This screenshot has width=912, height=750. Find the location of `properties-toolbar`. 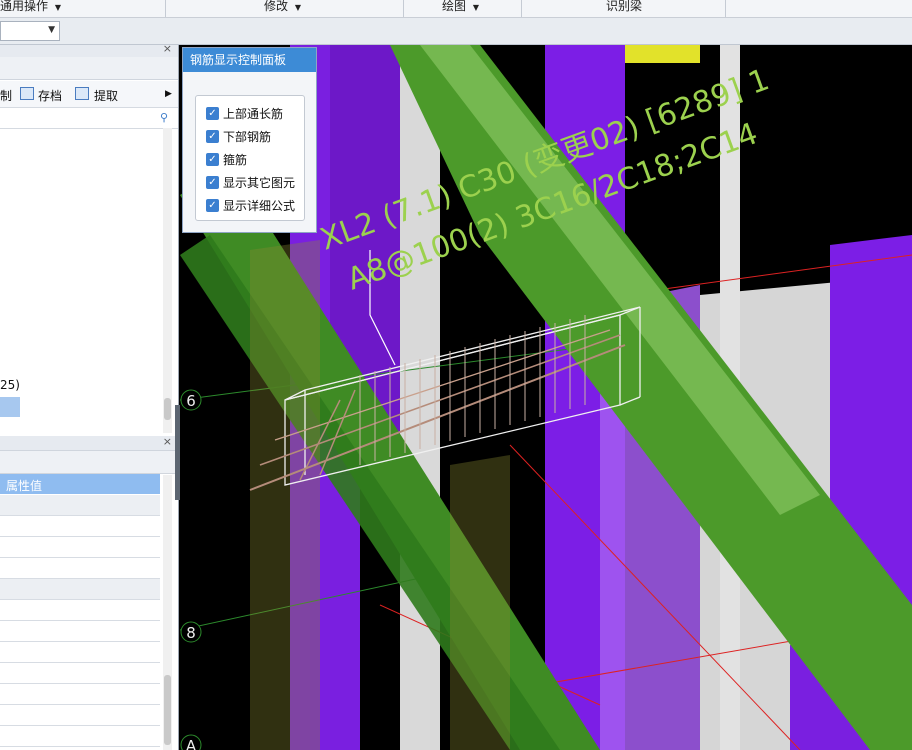

properties-toolbar is located at coordinates (89, 462).